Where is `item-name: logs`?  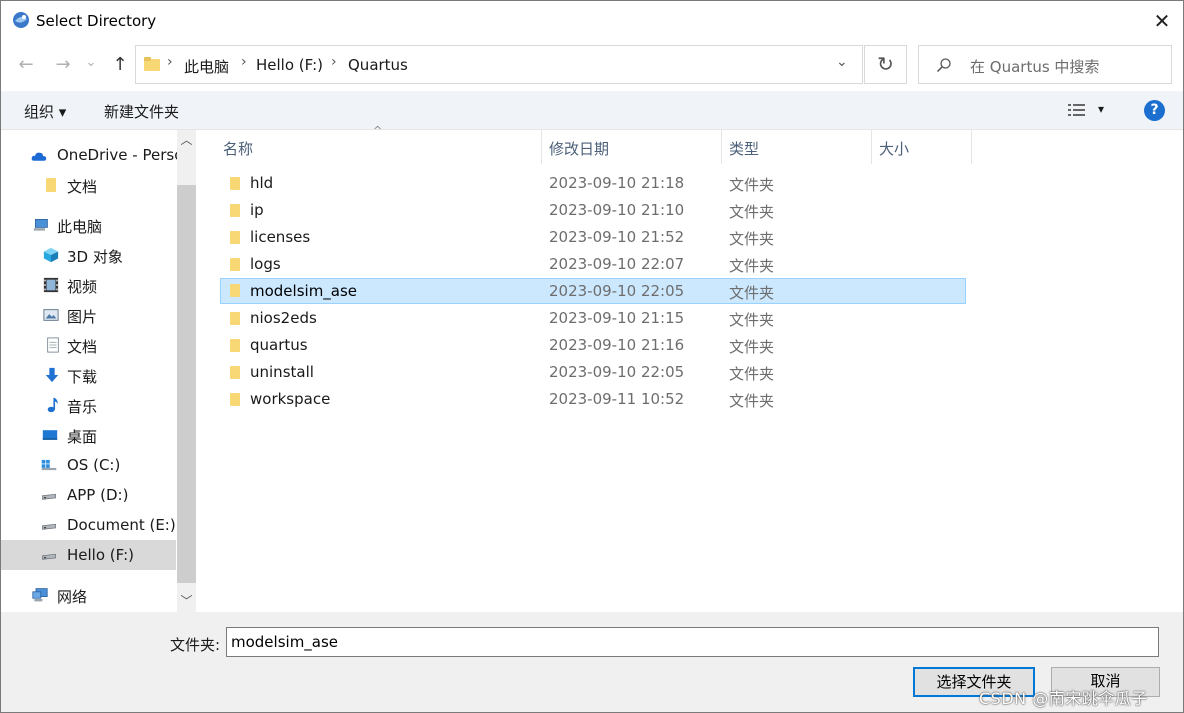 item-name: logs is located at coordinates (265, 264).